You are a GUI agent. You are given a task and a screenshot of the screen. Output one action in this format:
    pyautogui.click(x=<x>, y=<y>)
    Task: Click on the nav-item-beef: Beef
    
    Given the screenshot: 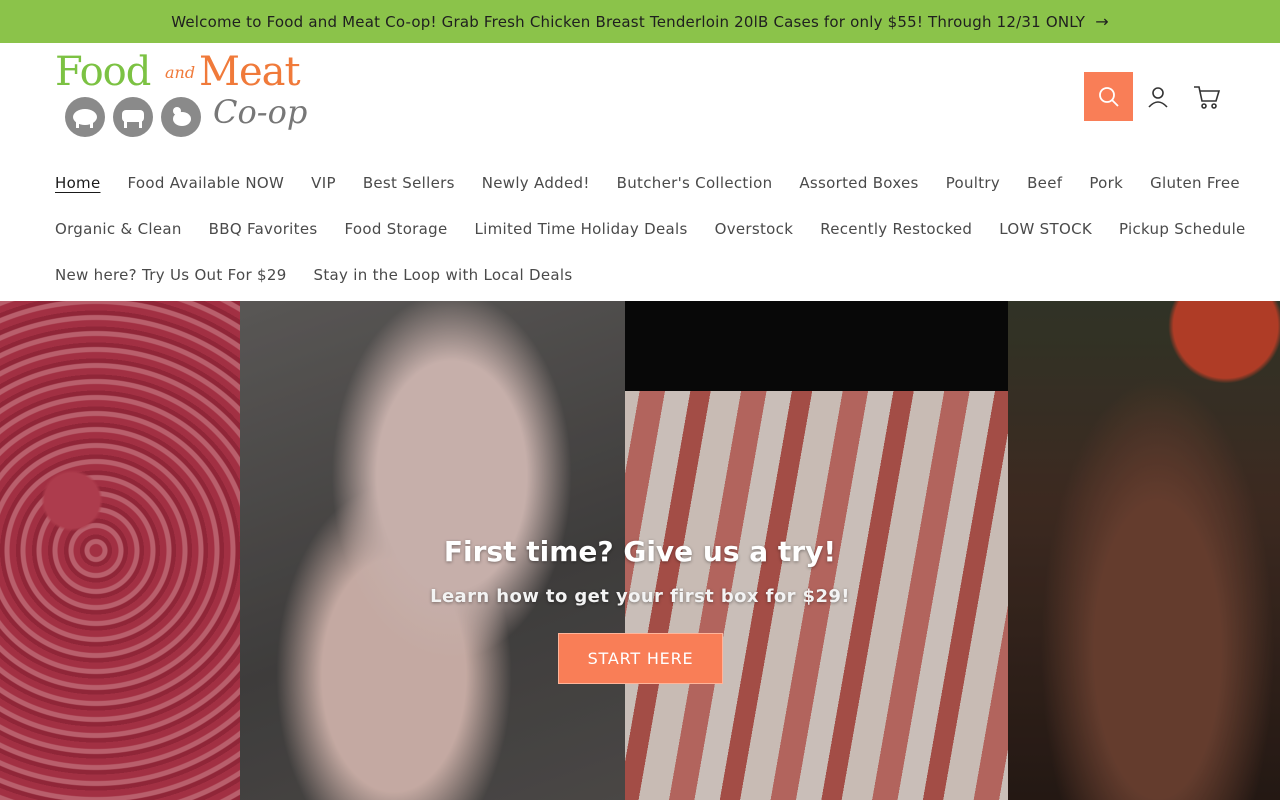 What is the action you would take?
    pyautogui.click(x=1044, y=183)
    